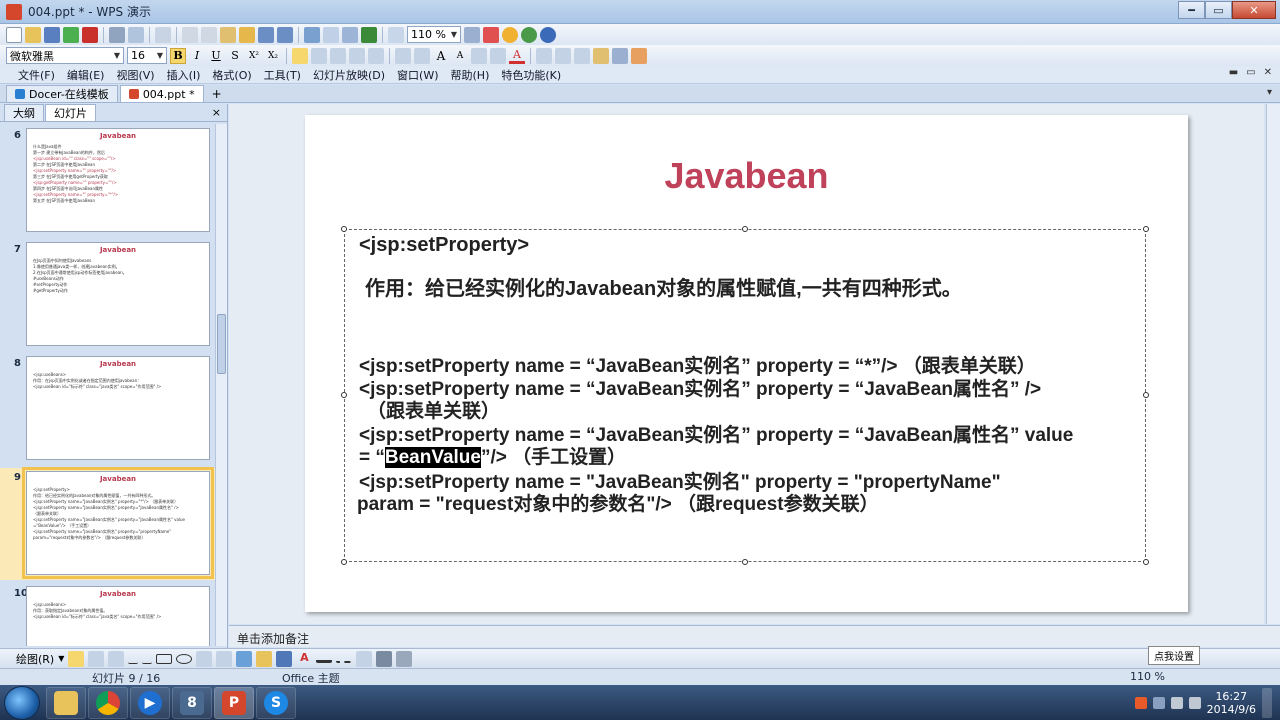  I want to click on animation-icon, so click(639, 55).